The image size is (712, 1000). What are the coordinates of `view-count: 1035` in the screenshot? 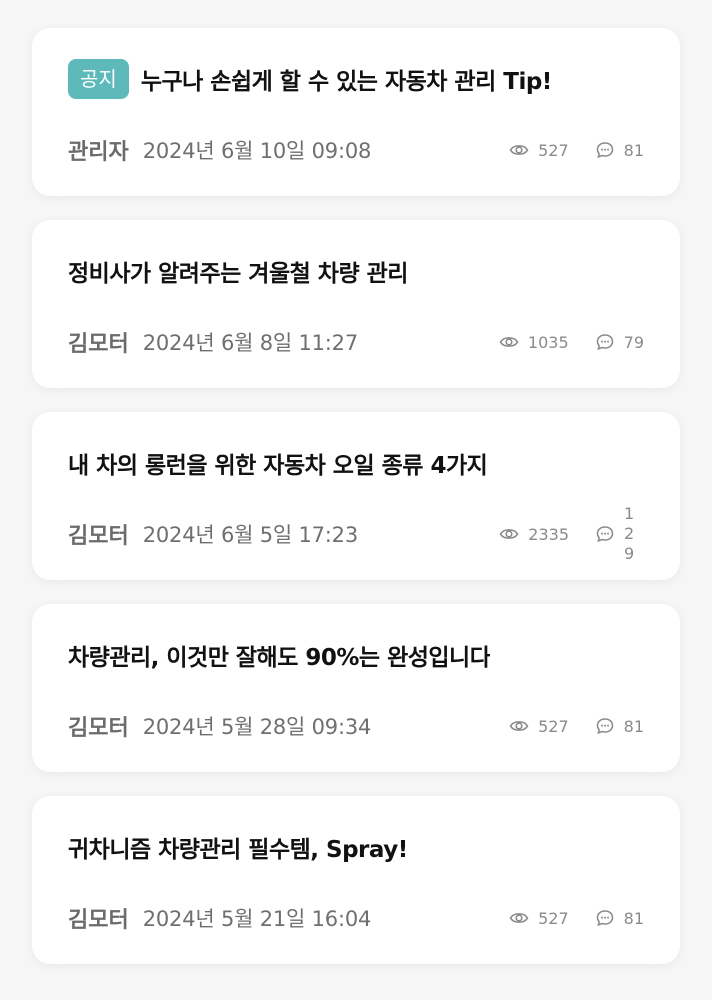 It's located at (534, 342).